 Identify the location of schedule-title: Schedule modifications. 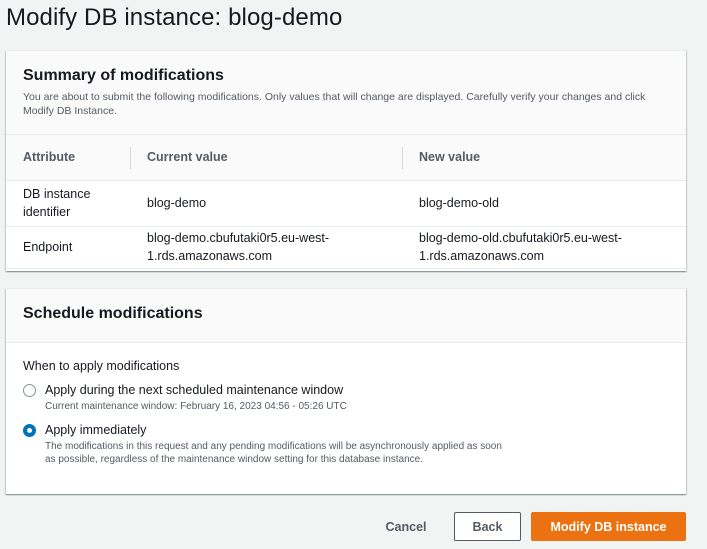
(113, 313).